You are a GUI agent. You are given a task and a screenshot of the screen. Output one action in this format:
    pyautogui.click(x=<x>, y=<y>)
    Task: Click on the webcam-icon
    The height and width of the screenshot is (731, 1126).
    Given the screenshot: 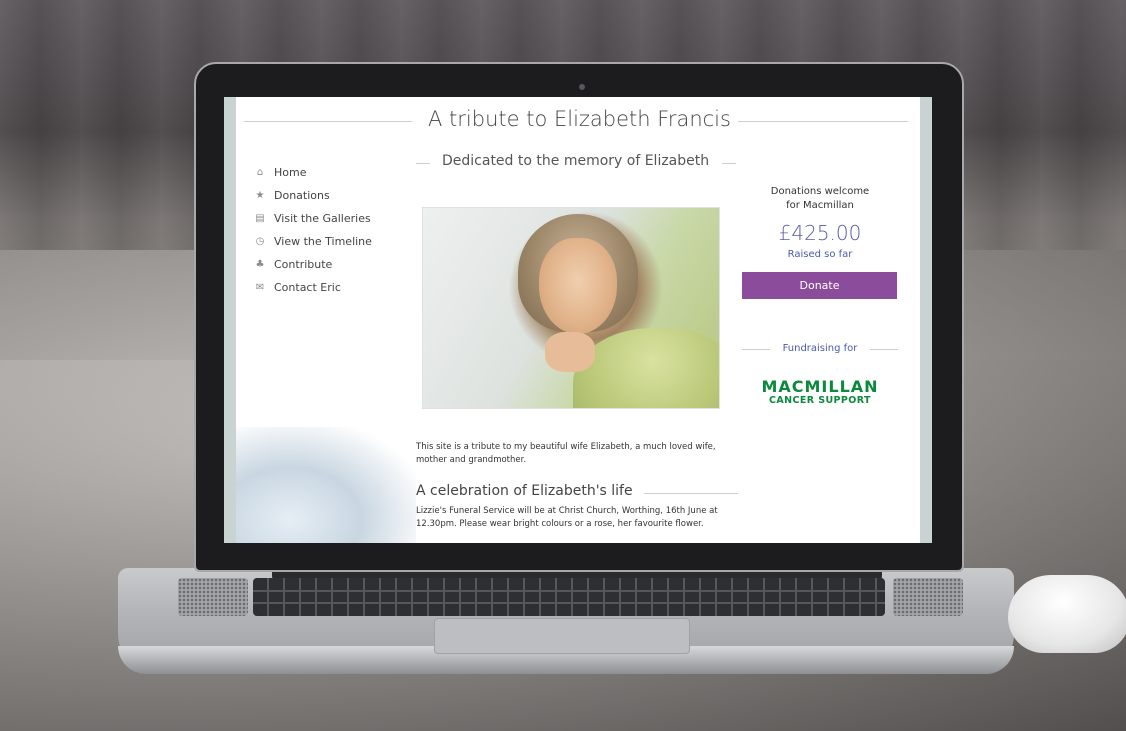 What is the action you would take?
    pyautogui.click(x=582, y=87)
    